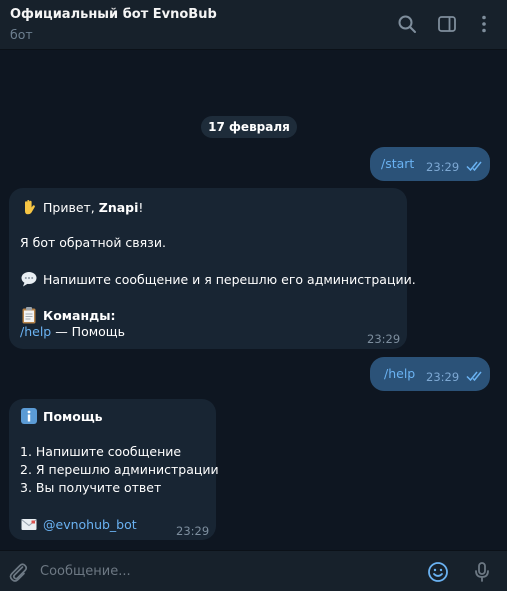  I want to click on search-icon, so click(407, 24).